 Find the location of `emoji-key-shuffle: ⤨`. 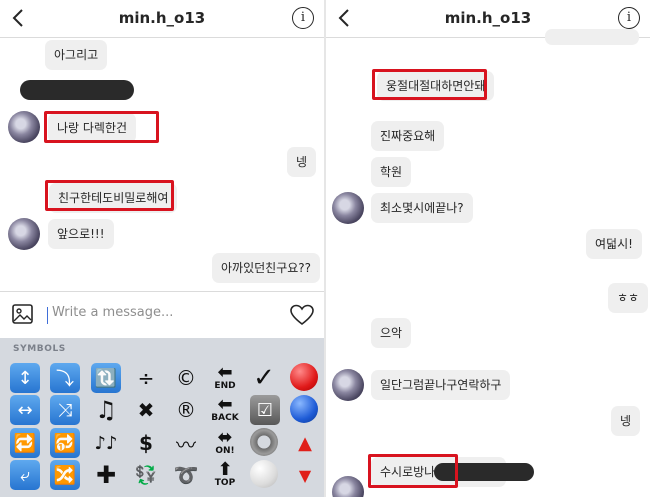

emoji-key-shuffle: ⤨ is located at coordinates (65, 410).